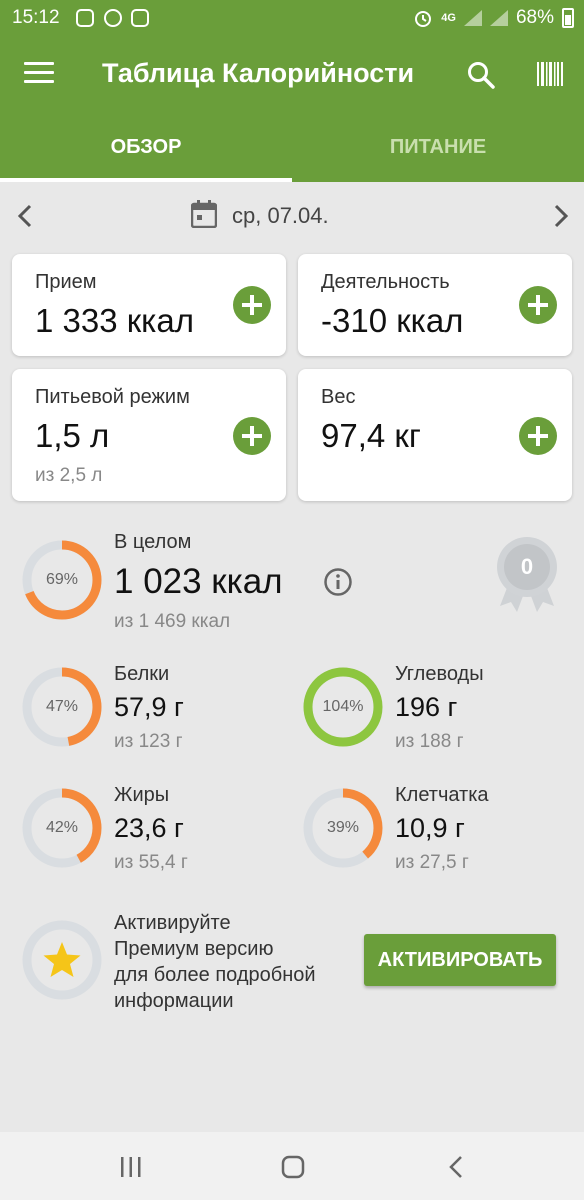  Describe the element at coordinates (258, 73) in the screenshot. I see `app-title: Таблица Калорийности` at that location.